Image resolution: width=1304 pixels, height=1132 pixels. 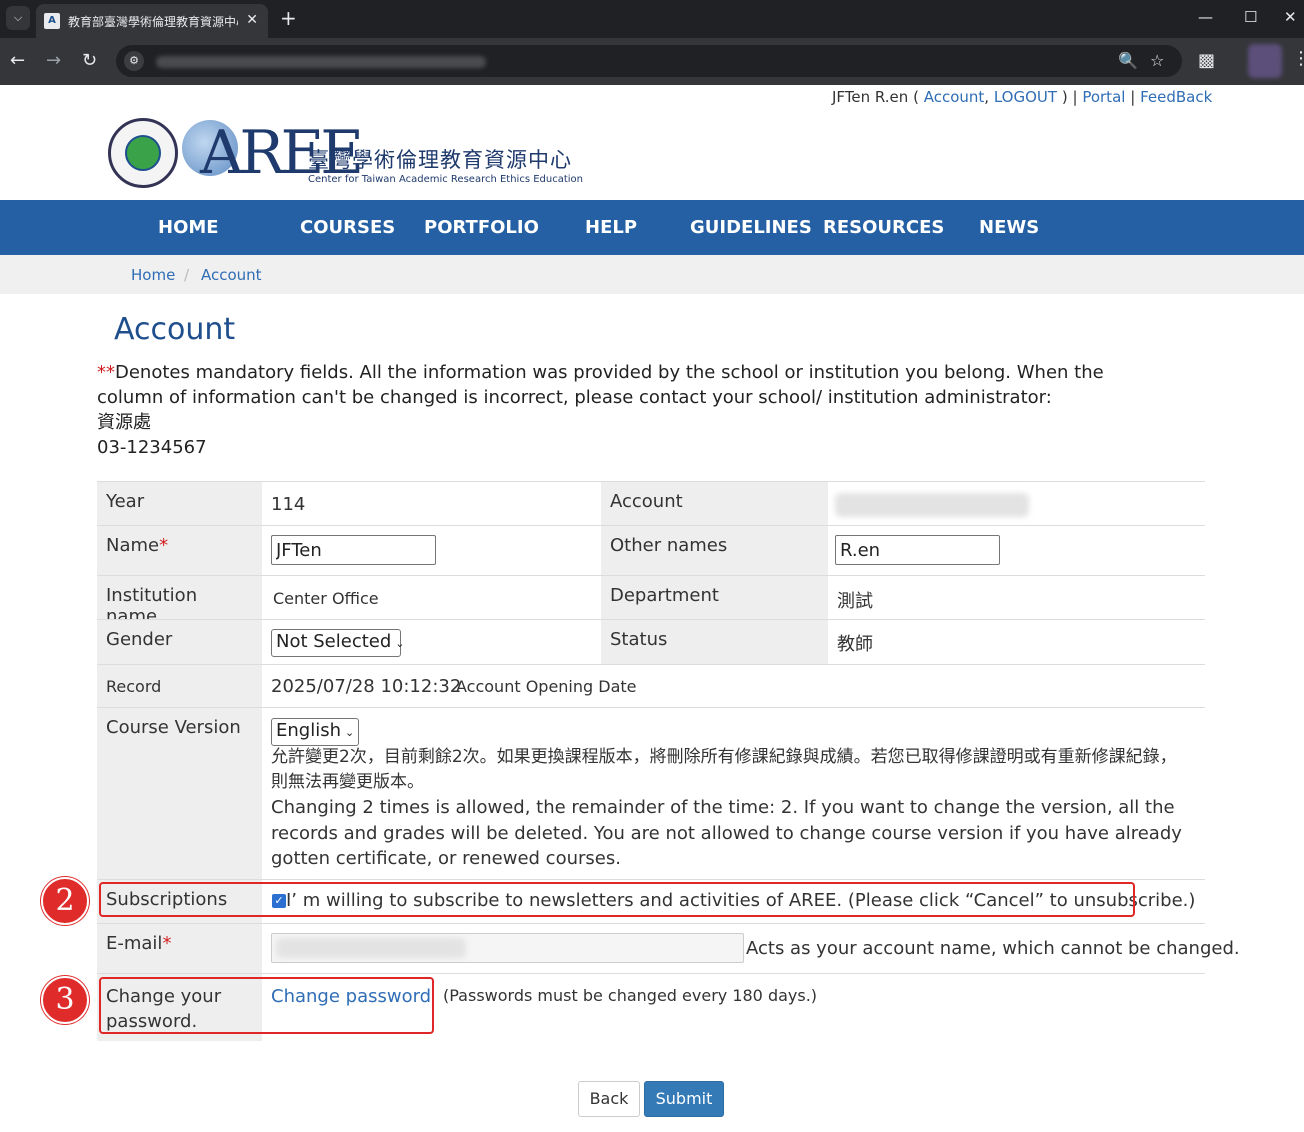 I want to click on url-text-blurred, so click(x=321, y=62).